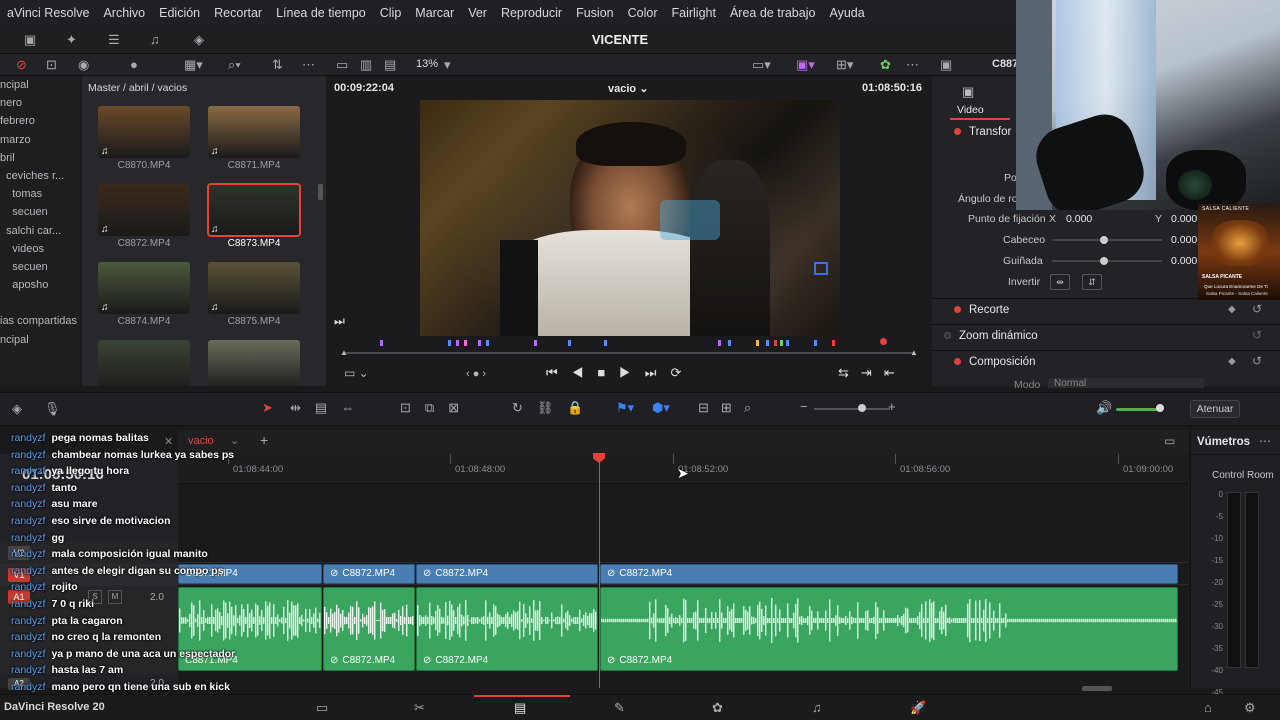 The image size is (1280, 720). I want to click on link-icon: ⊘, so click(21, 65).